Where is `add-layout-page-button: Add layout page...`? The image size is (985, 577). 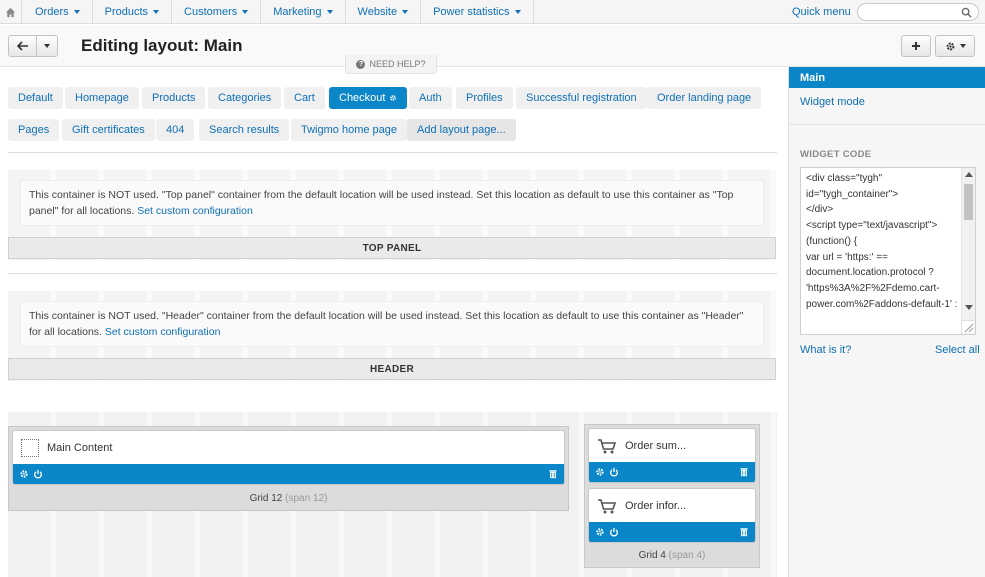
add-layout-page-button: Add layout page... is located at coordinates (461, 130).